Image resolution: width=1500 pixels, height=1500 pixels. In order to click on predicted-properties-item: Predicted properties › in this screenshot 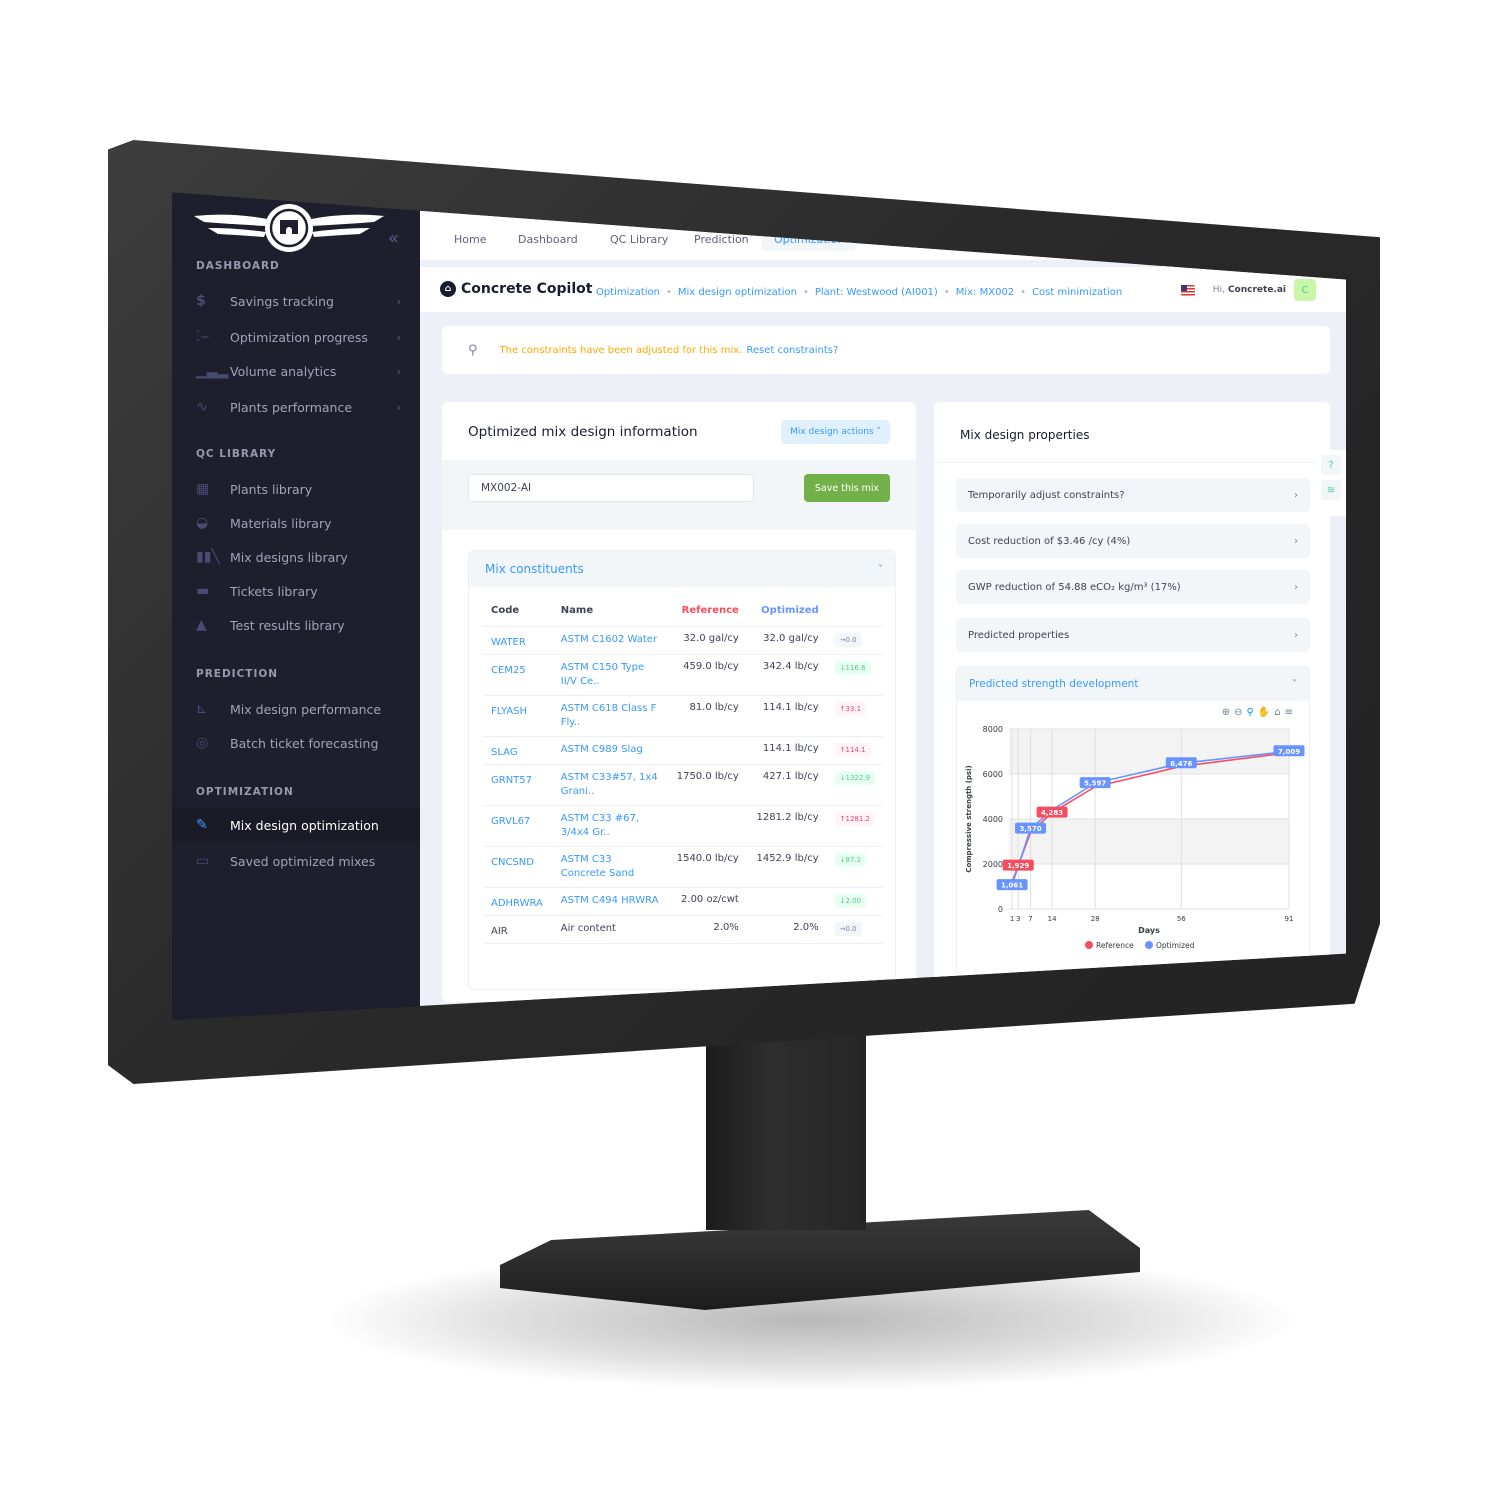, I will do `click(1133, 635)`.